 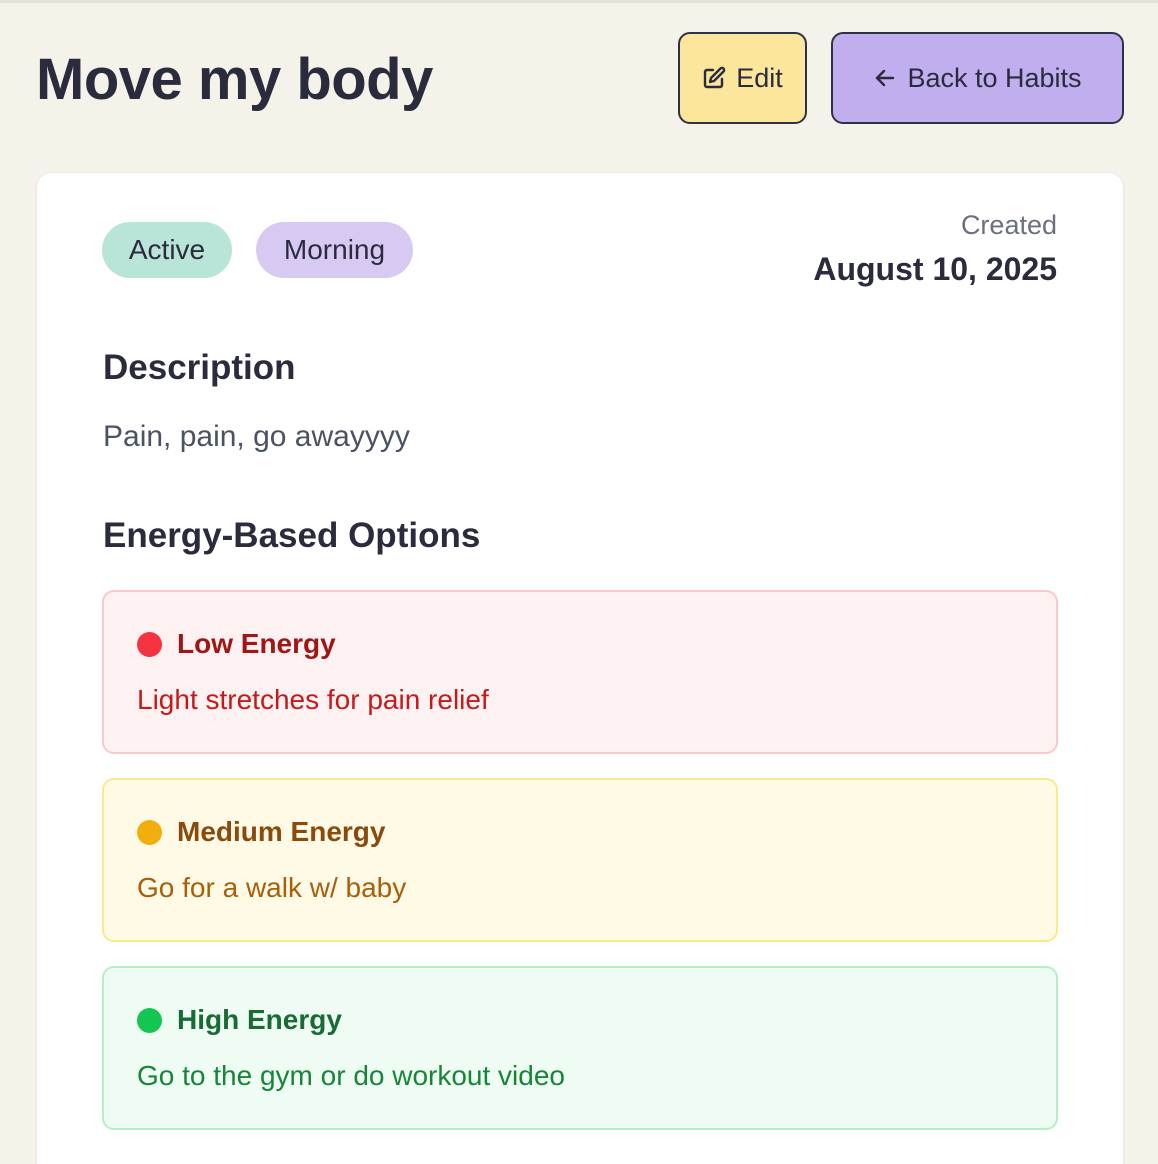 What do you see at coordinates (234, 79) in the screenshot?
I see `page-title: Move my body` at bounding box center [234, 79].